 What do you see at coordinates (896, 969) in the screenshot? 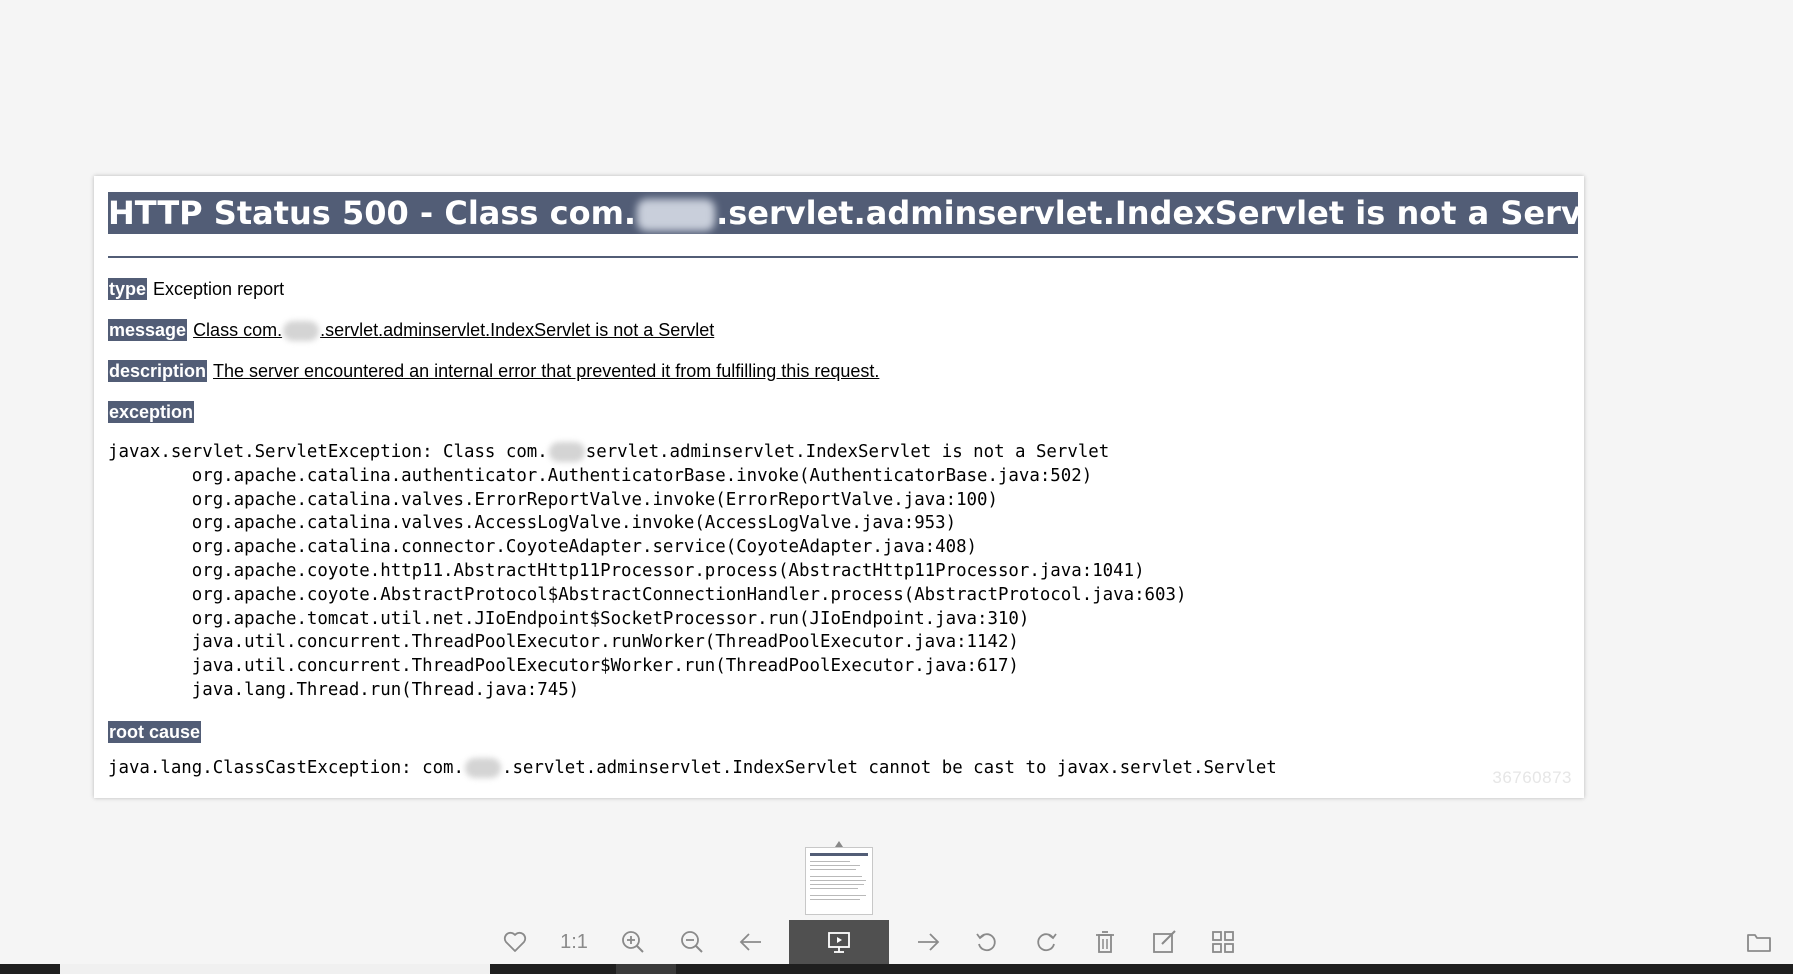
I see `taskbar-strip` at bounding box center [896, 969].